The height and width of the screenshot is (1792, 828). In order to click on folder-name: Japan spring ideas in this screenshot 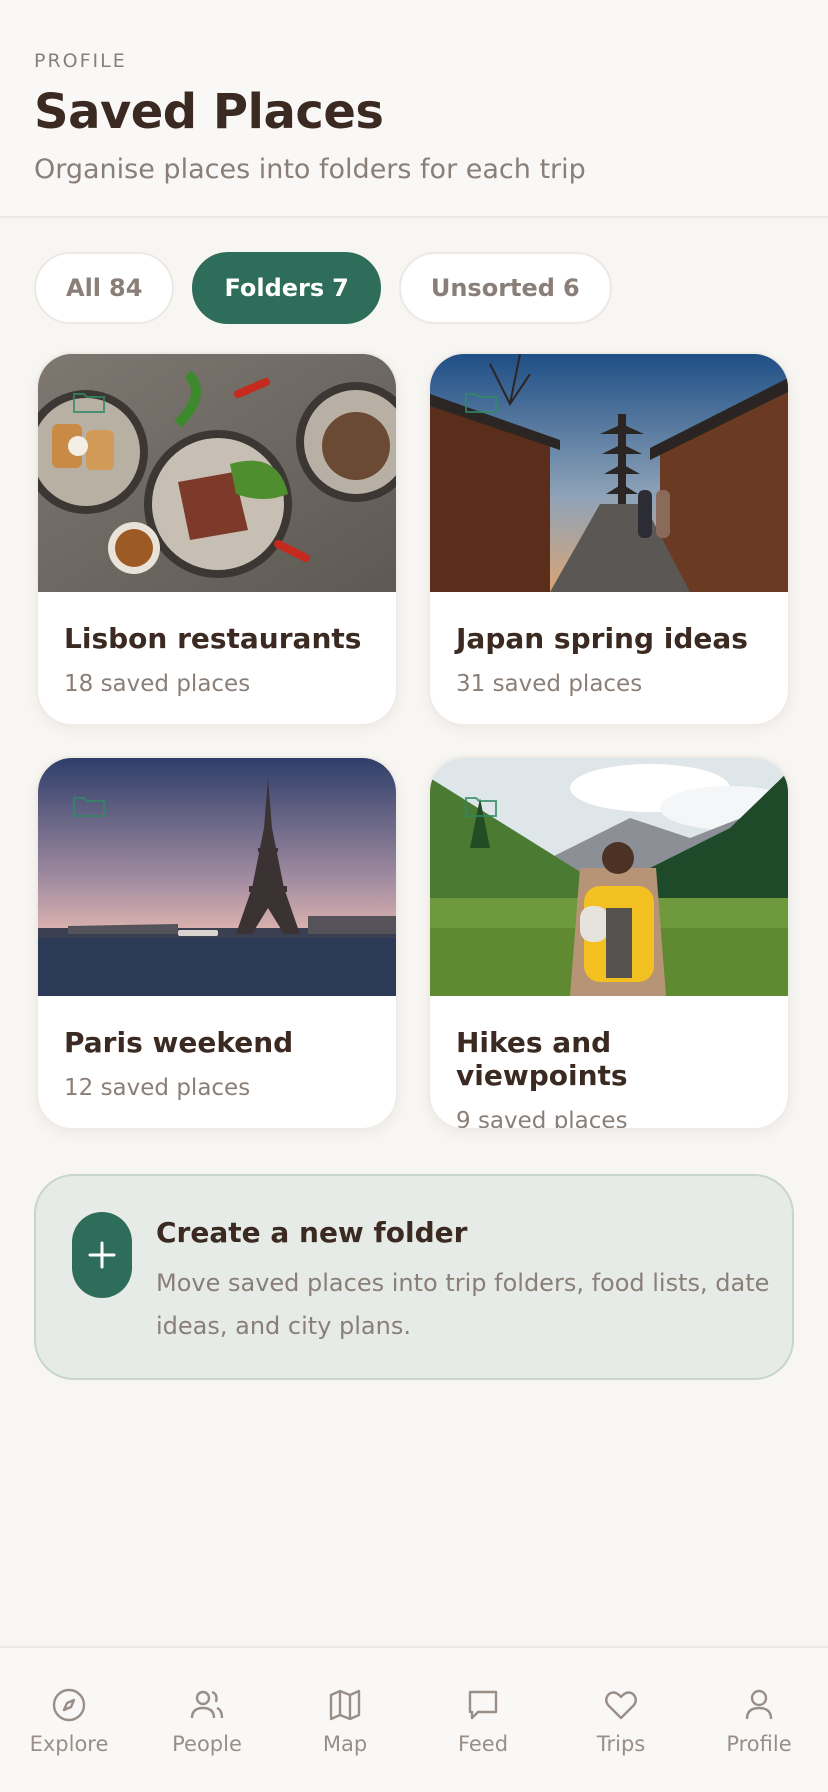, I will do `click(602, 638)`.